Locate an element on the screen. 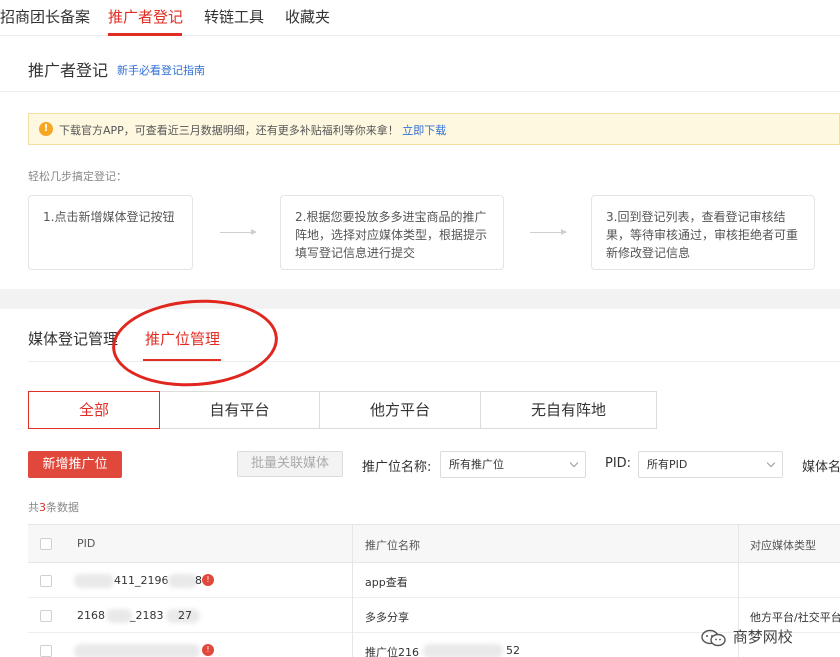 The width and height of the screenshot is (840, 657). tab-promoter-registration: 推广者登记 is located at coordinates (145, 16).